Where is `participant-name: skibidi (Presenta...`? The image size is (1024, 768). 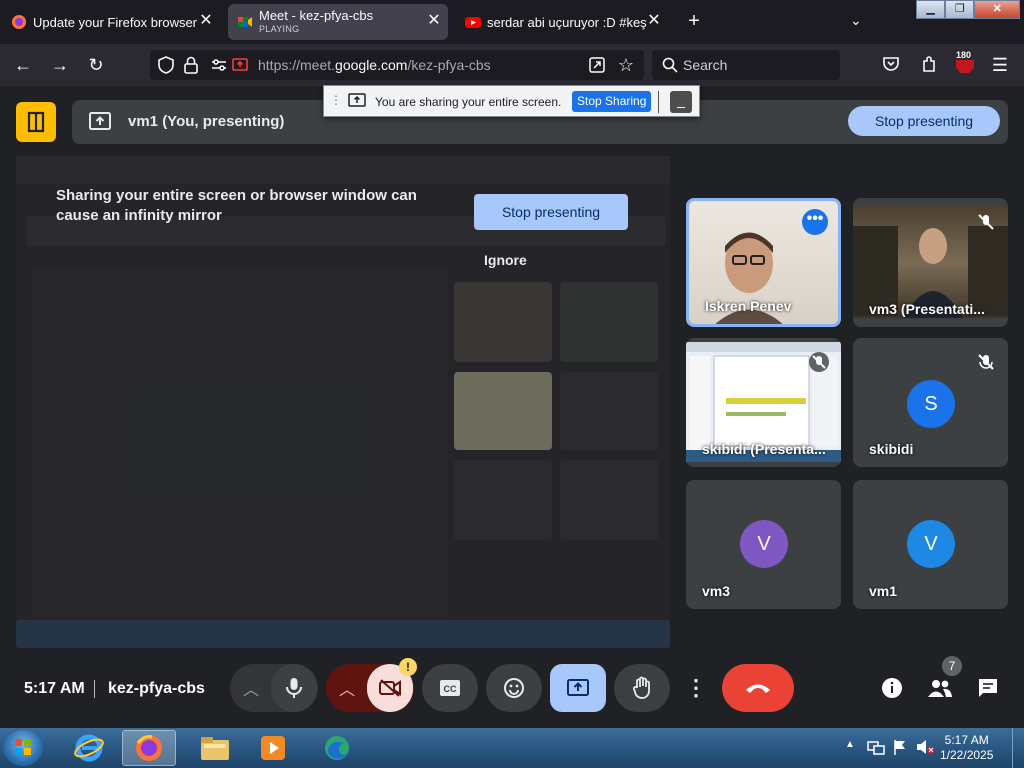 participant-name: skibidi (Presenta... is located at coordinates (764, 449).